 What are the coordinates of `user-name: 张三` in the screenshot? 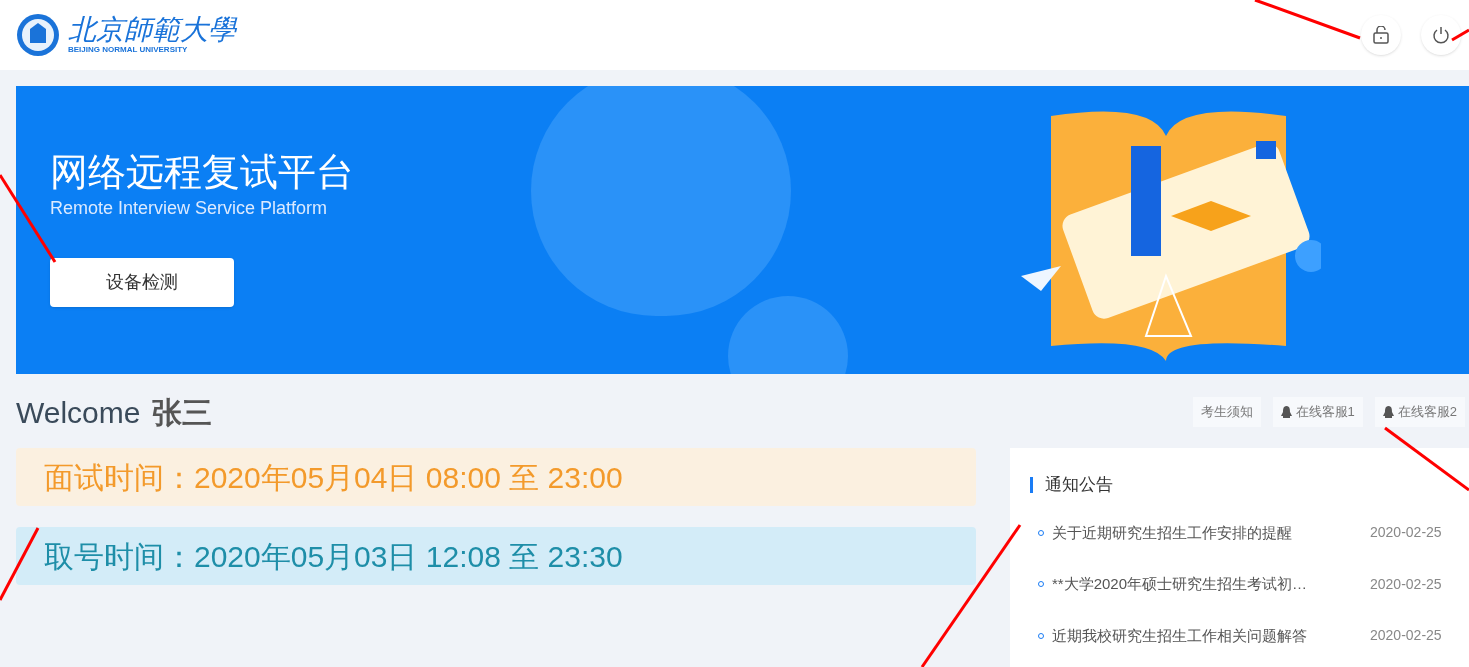 It's located at (182, 412).